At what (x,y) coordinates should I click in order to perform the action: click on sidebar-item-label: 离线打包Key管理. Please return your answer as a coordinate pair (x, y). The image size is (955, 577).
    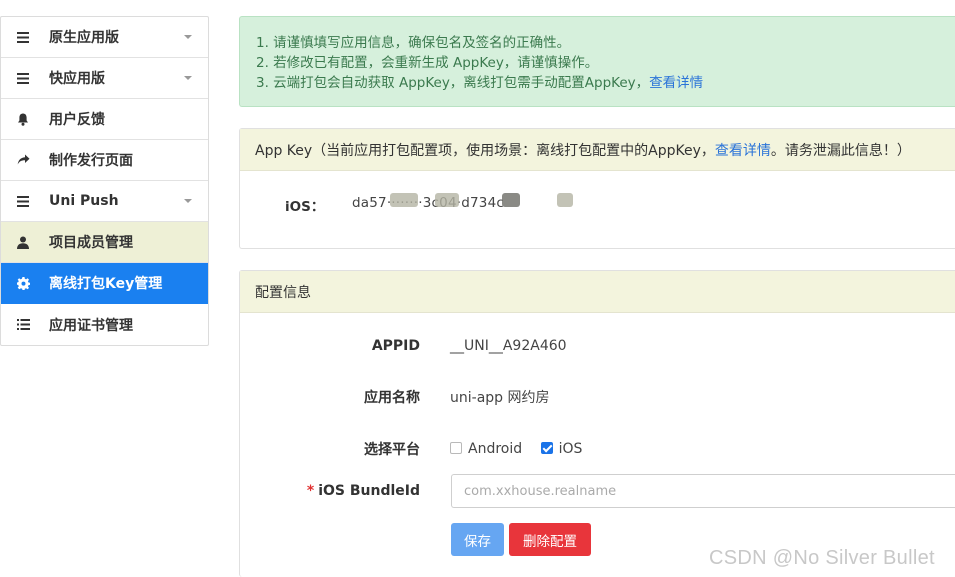
    Looking at the image, I should click on (106, 284).